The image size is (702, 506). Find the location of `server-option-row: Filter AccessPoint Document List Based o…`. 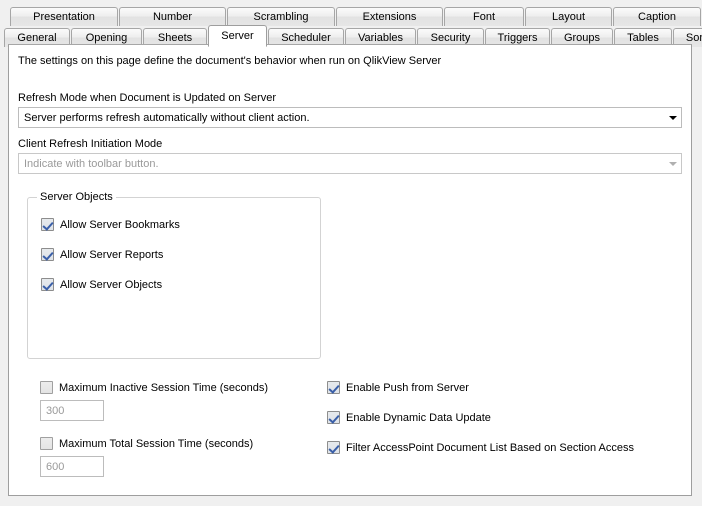

server-option-row: Filter AccessPoint Document List Based o… is located at coordinates (480, 447).